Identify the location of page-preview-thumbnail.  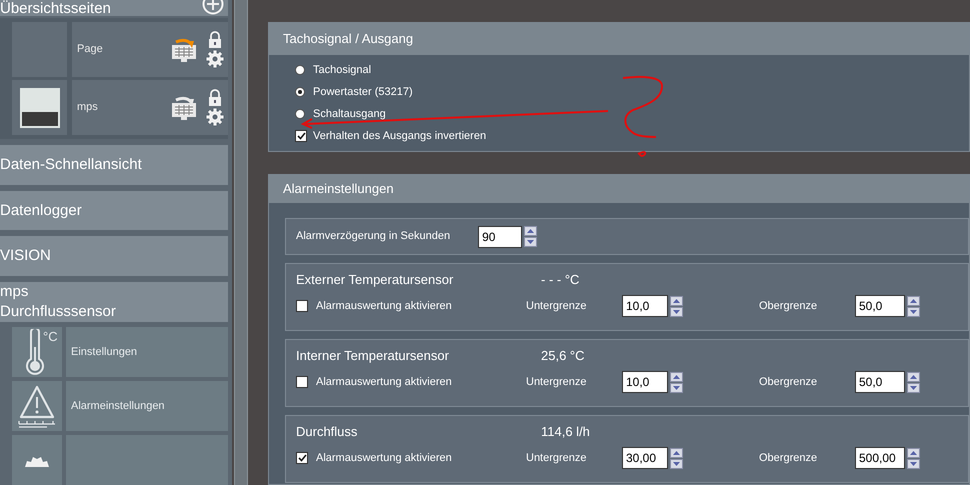
(40, 108).